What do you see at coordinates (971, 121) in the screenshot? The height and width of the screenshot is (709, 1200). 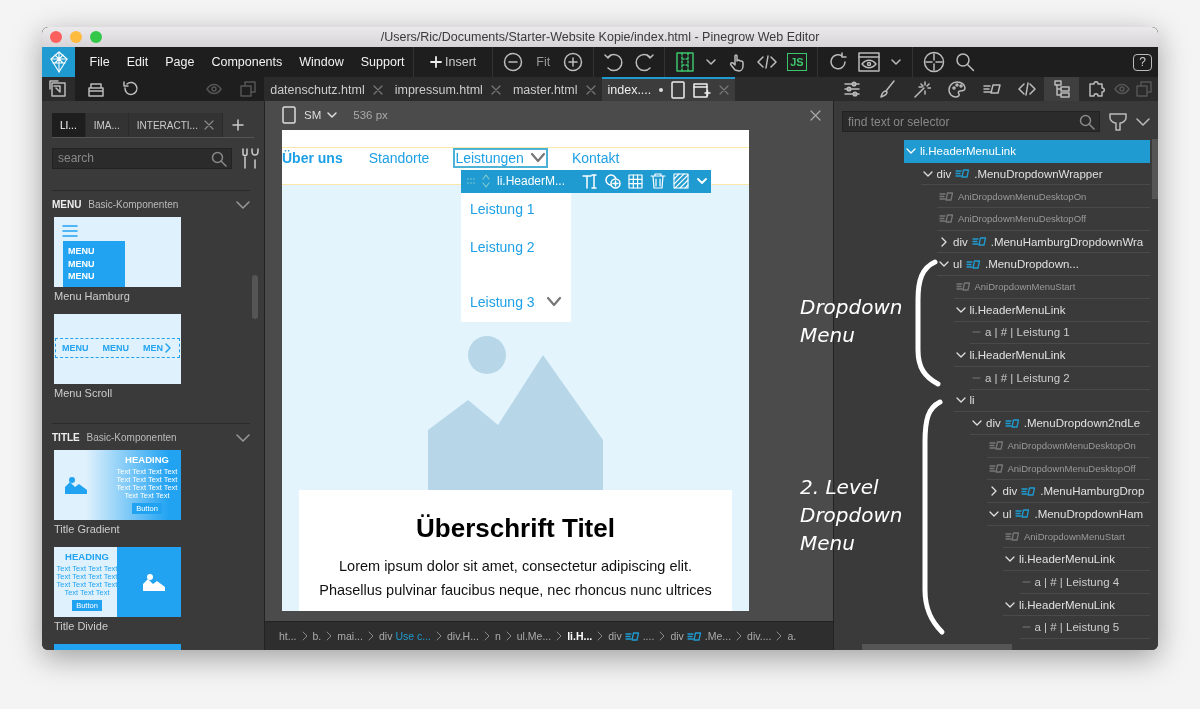 I see `search-field: find text or selector` at bounding box center [971, 121].